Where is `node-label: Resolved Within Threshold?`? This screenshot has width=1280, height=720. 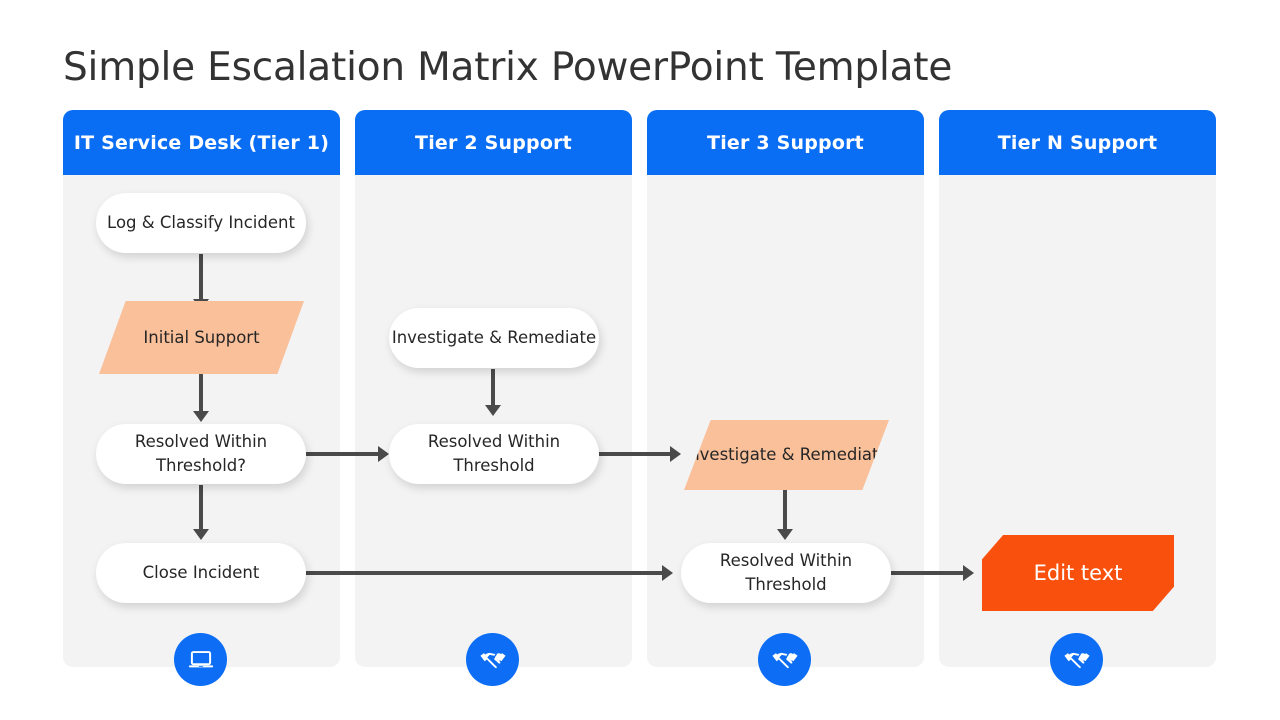 node-label: Resolved Within Threshold? is located at coordinates (201, 453).